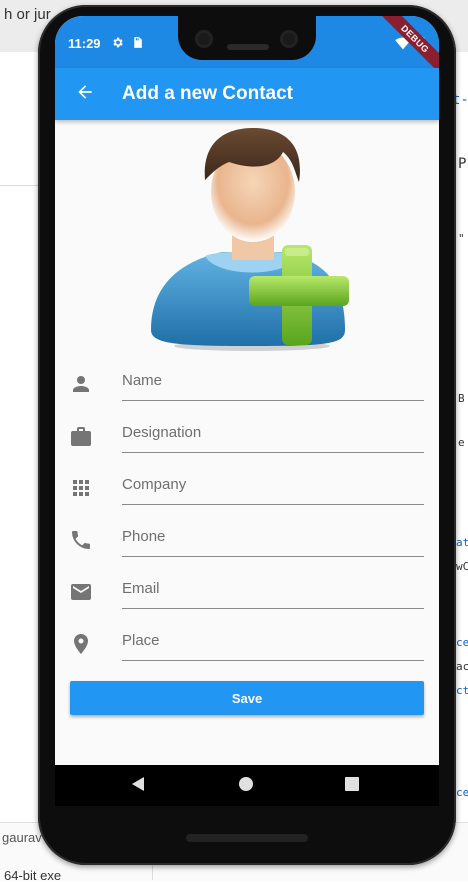 The height and width of the screenshot is (883, 468). I want to click on front-sensor, so click(289, 39).